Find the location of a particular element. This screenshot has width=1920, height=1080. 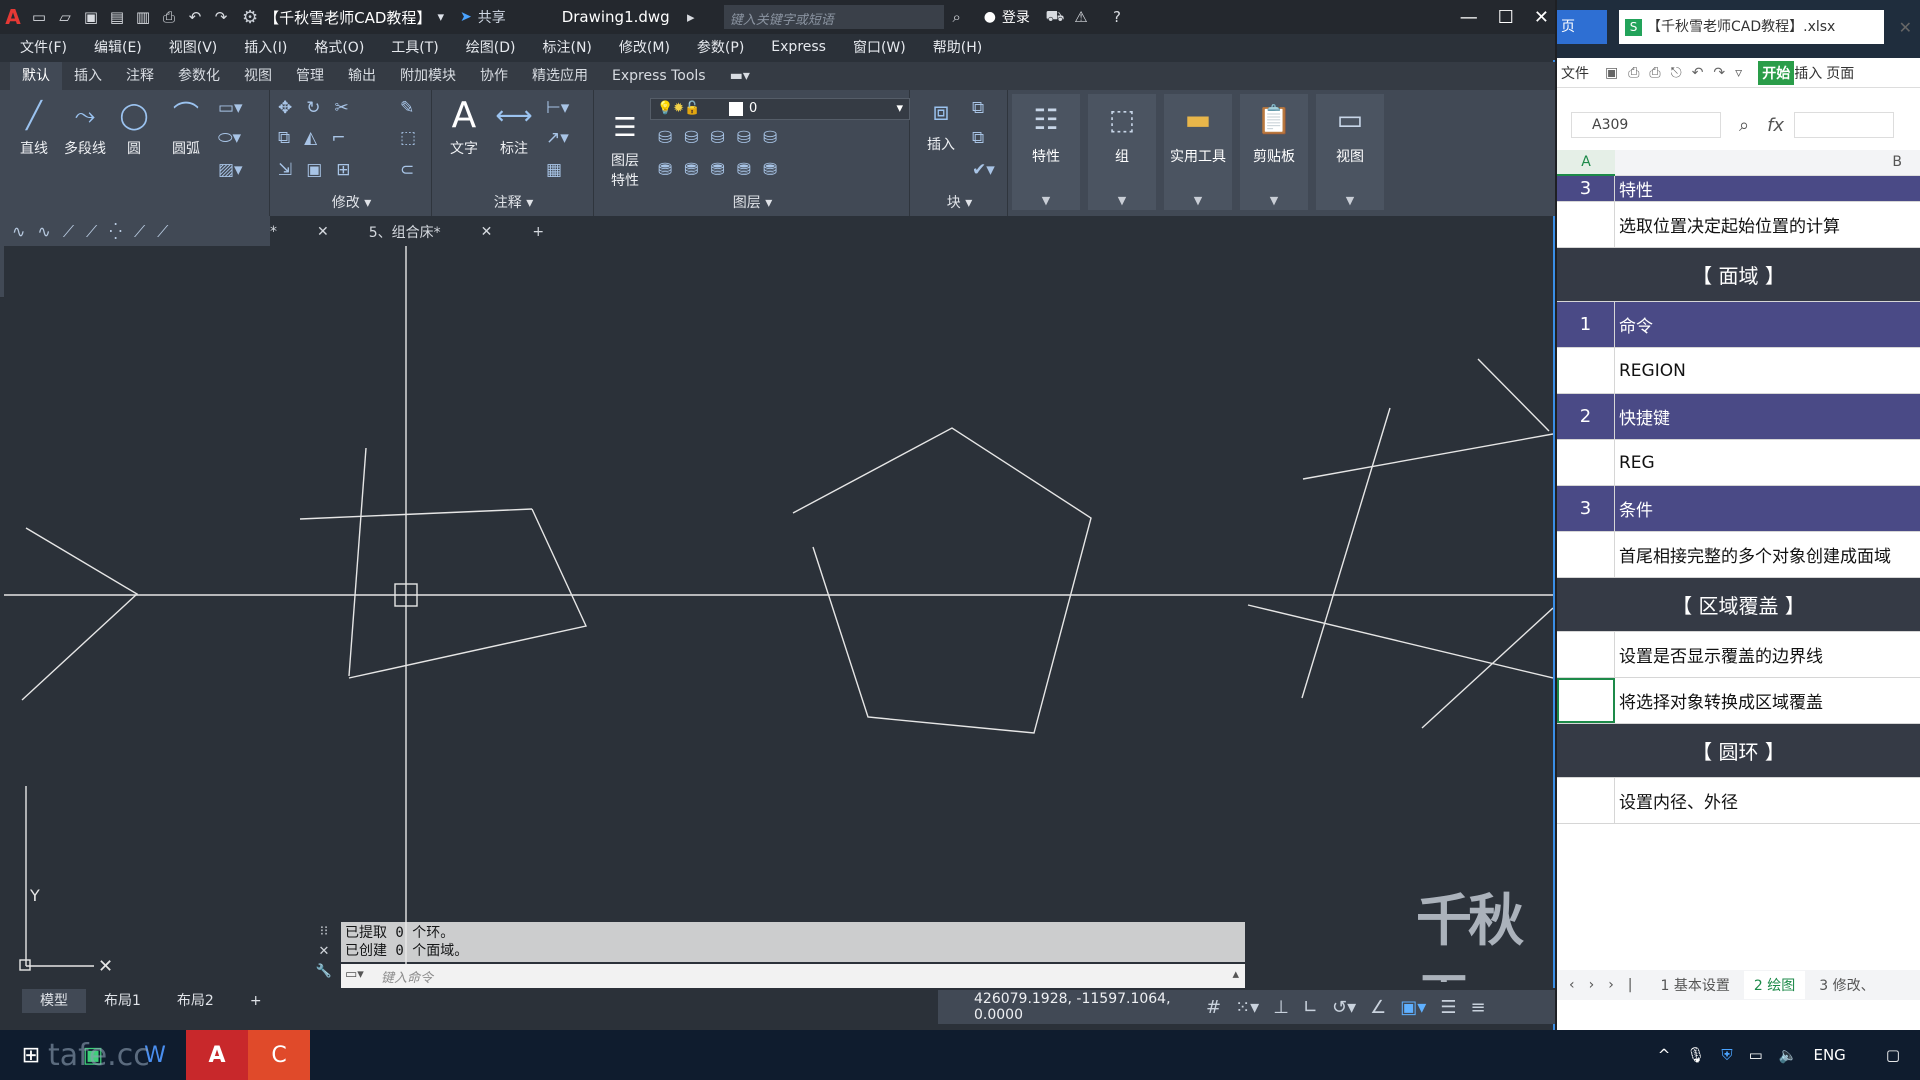

line-button: ╱ 直线 is located at coordinates (34, 126).